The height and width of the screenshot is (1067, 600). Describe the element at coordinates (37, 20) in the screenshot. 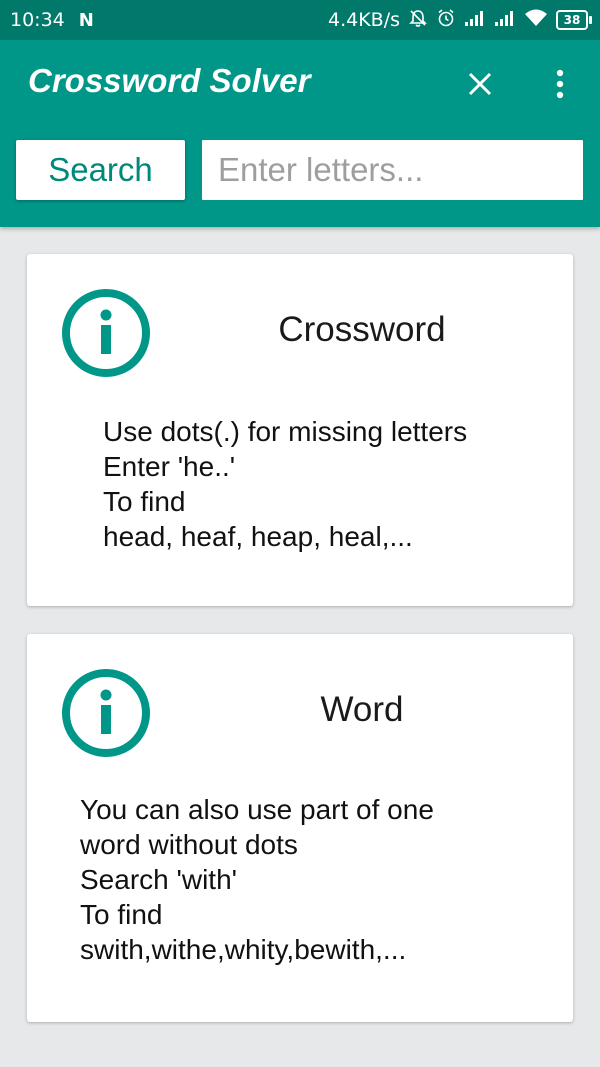

I see `status-time: 10:34` at that location.